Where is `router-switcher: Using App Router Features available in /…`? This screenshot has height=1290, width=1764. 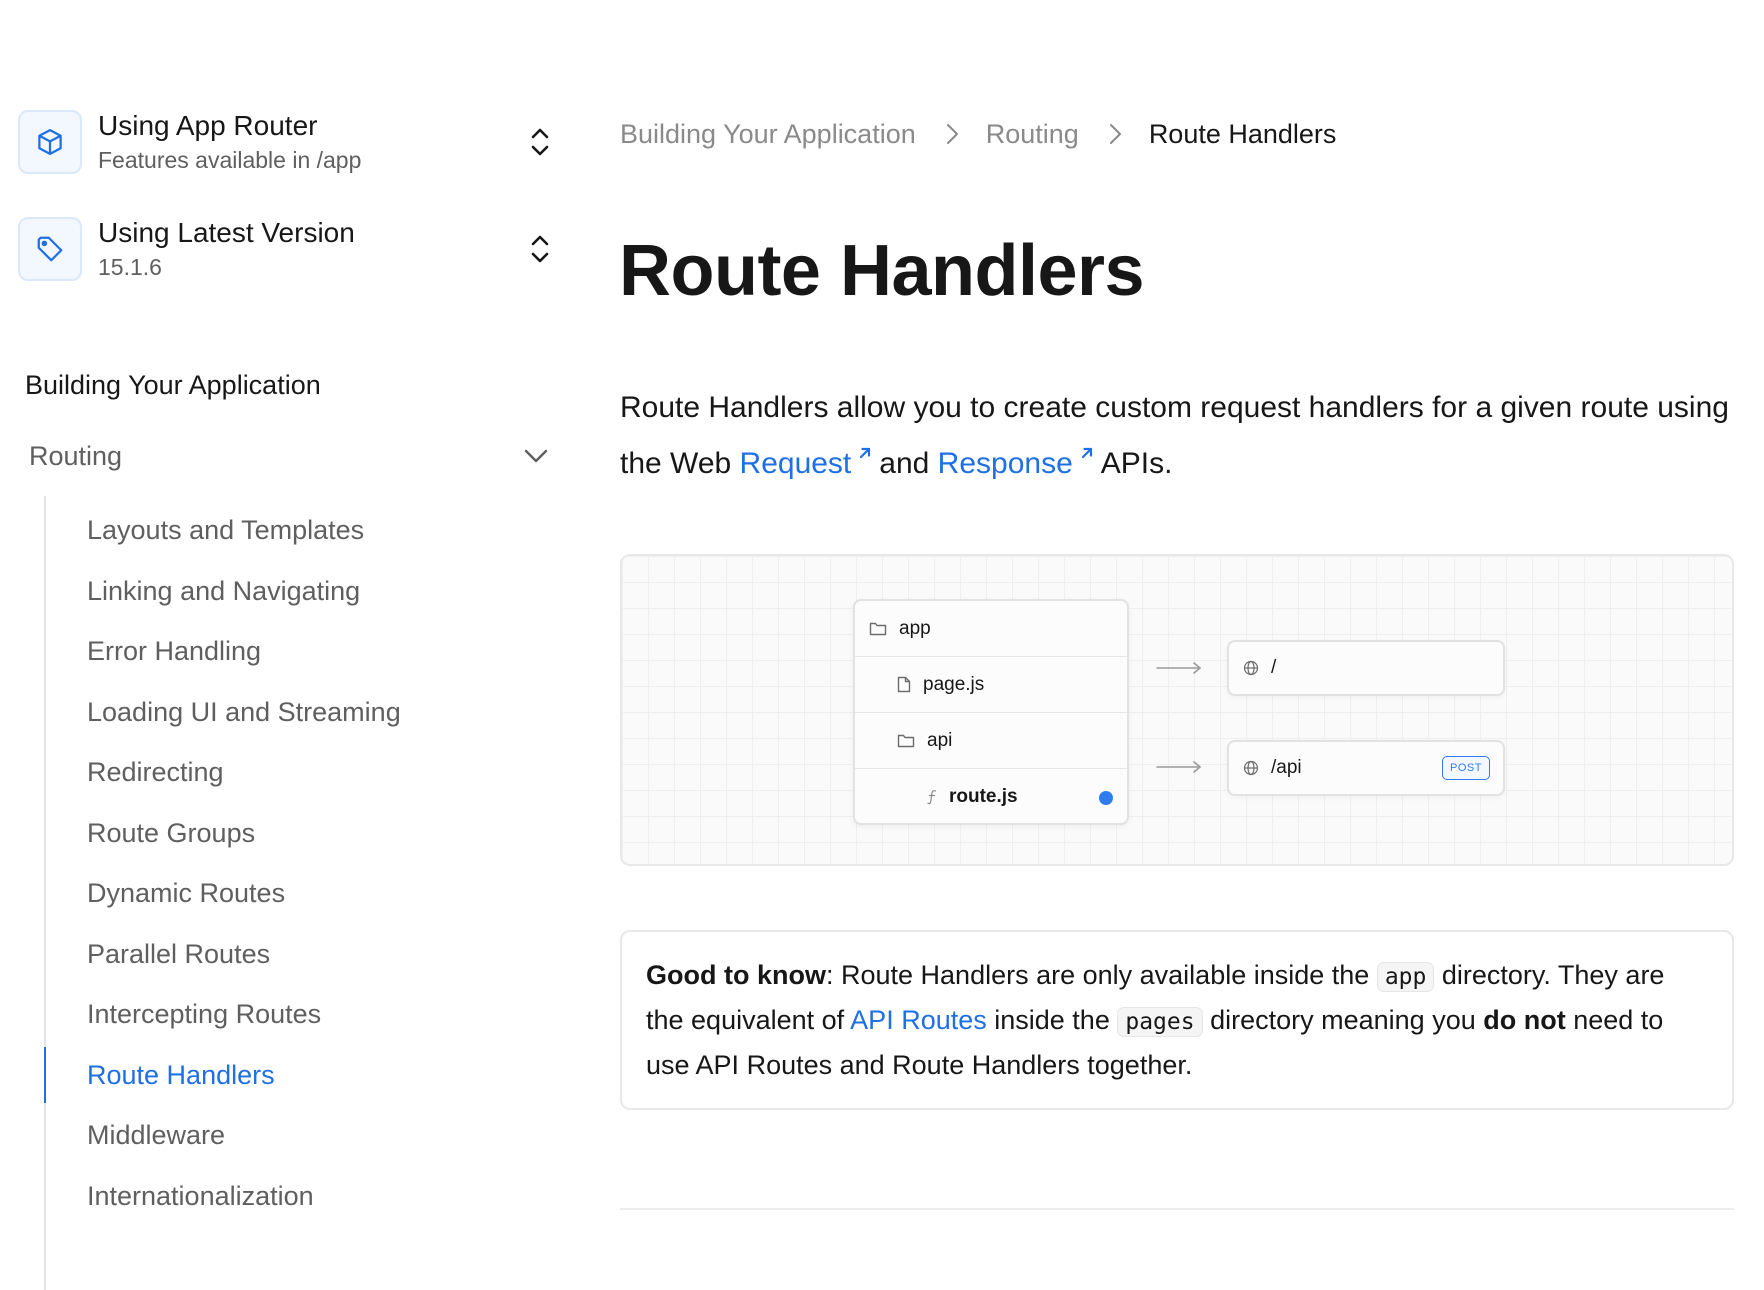 router-switcher: Using App Router Features available in /… is located at coordinates (288, 142).